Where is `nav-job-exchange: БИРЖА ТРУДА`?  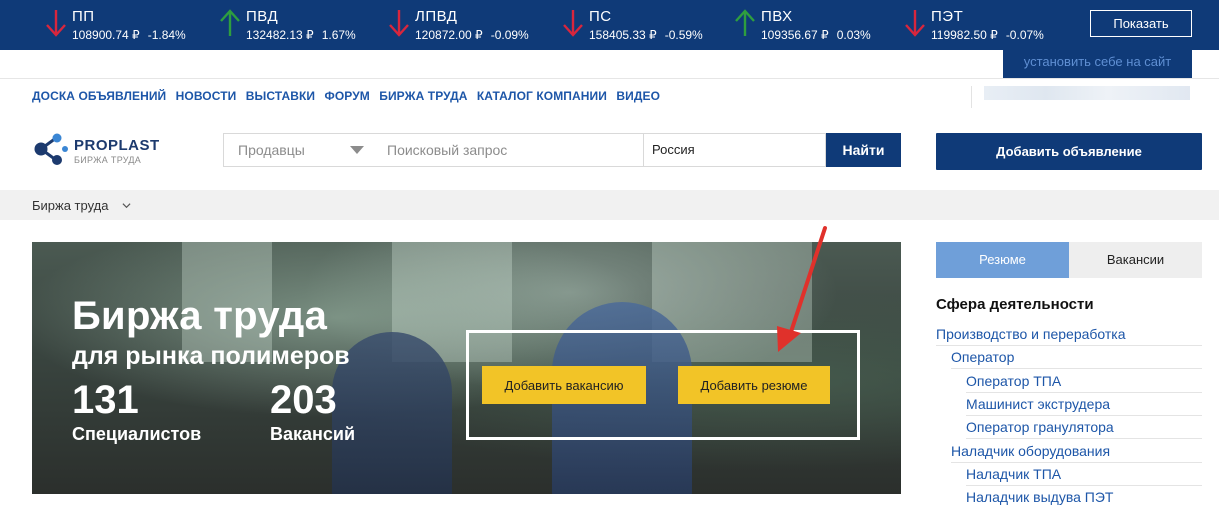 nav-job-exchange: БИРЖА ТРУДА is located at coordinates (423, 96).